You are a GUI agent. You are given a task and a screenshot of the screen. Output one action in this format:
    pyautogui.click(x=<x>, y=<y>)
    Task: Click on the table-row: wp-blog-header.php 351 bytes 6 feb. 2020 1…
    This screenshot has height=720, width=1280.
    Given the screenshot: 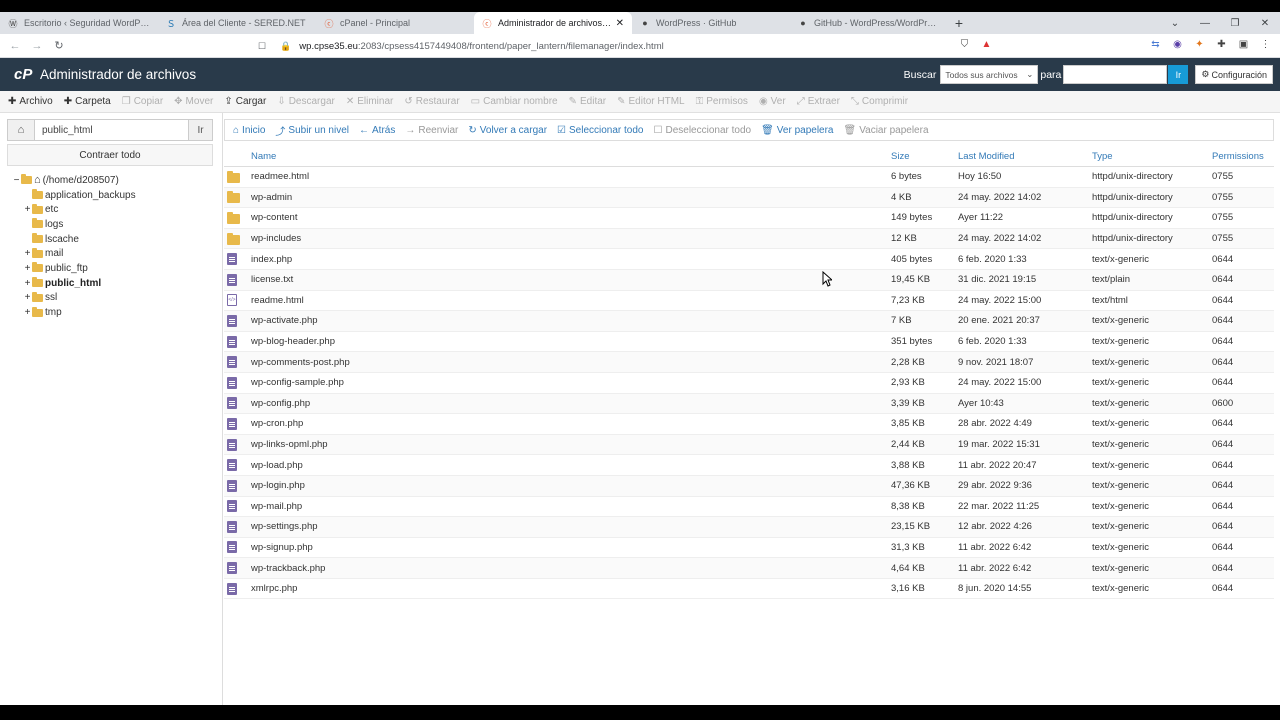 What is the action you would take?
    pyautogui.click(x=749, y=342)
    